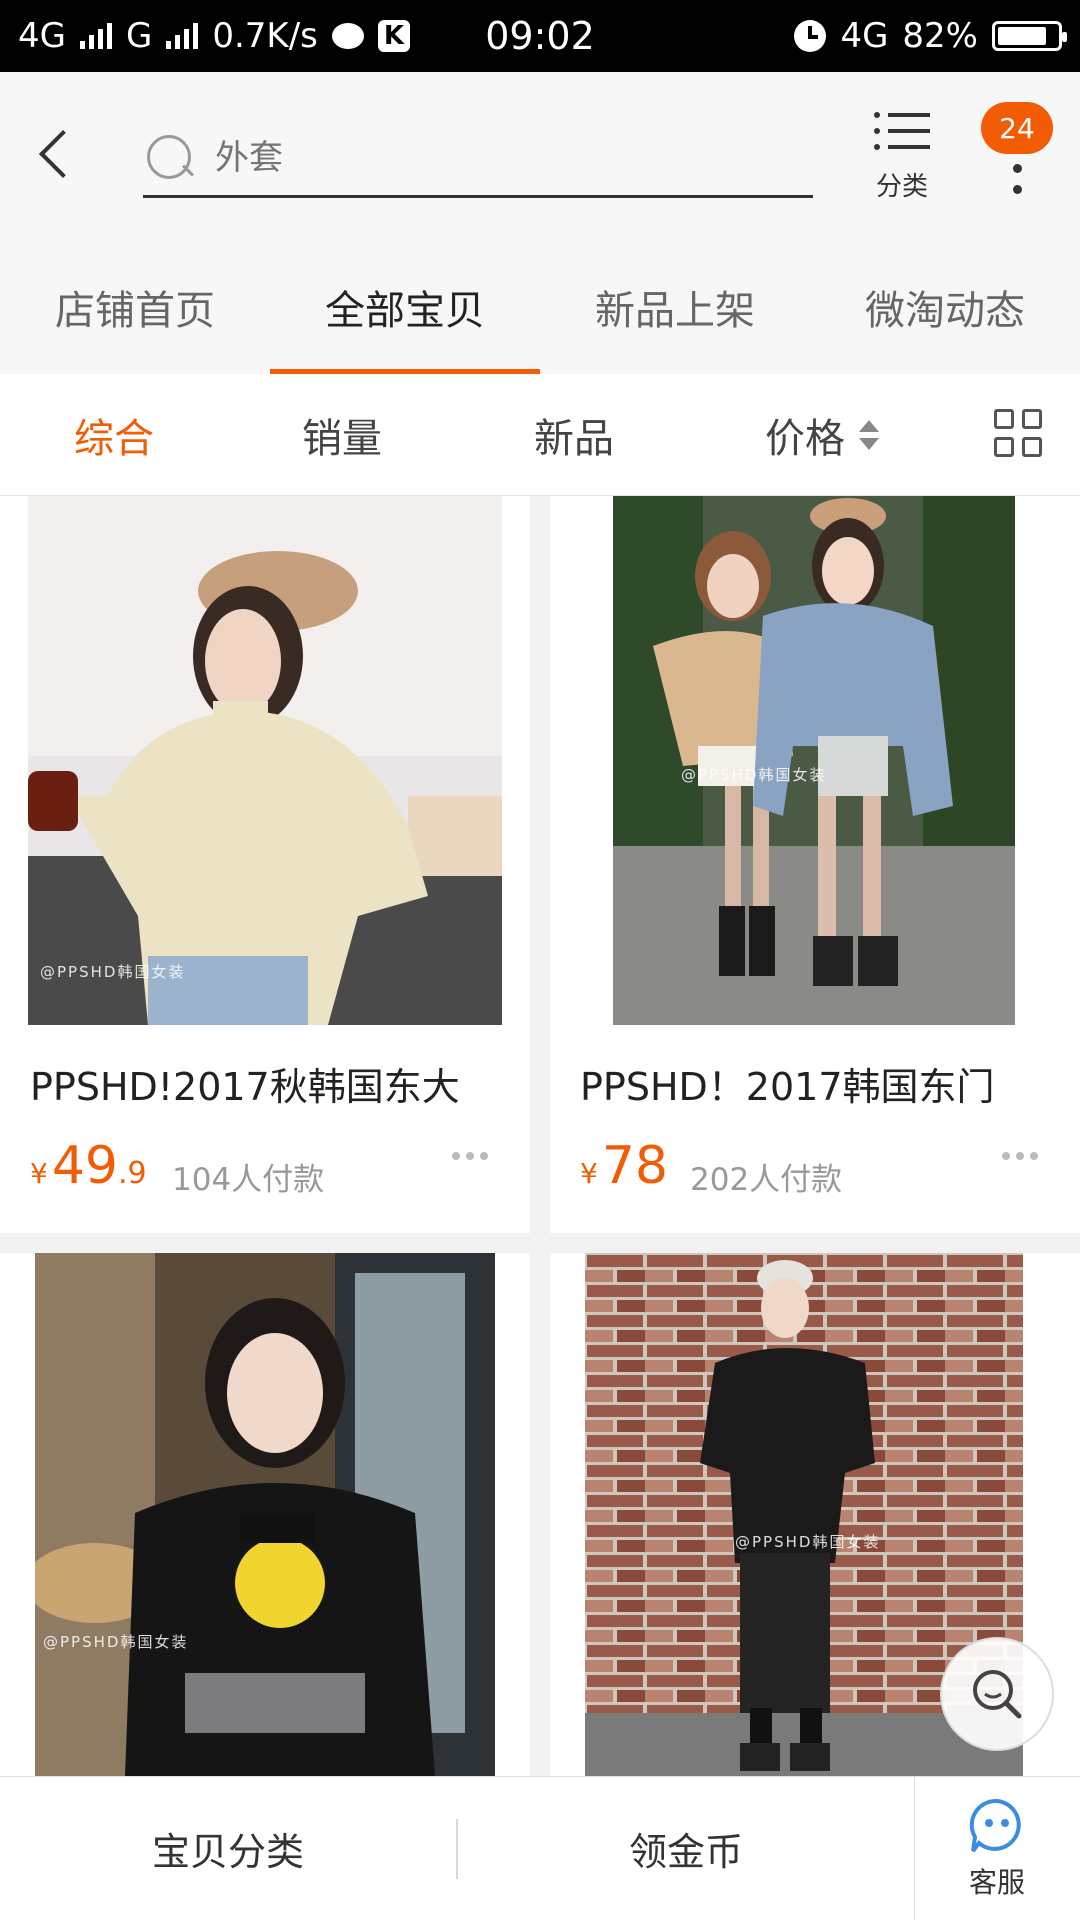 This screenshot has height=1920, width=1080. Describe the element at coordinates (995, 1825) in the screenshot. I see `customer-service-icon` at that location.